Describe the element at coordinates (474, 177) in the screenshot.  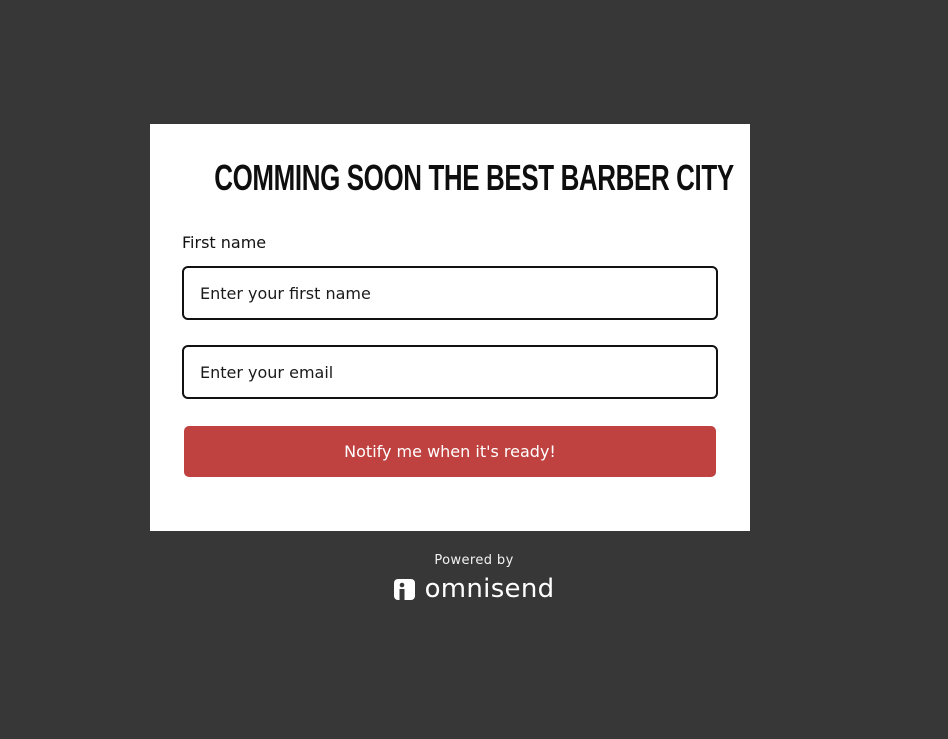
I see `page-title: COMMING SOON THE BEST BARBER CITY` at that location.